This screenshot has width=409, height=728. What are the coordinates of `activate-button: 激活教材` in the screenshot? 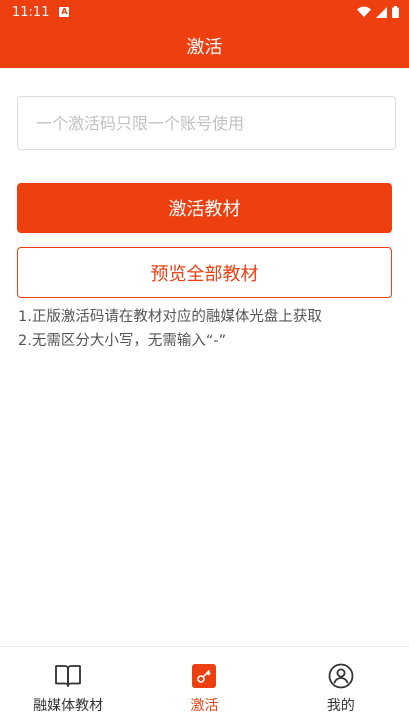 It's located at (204, 208).